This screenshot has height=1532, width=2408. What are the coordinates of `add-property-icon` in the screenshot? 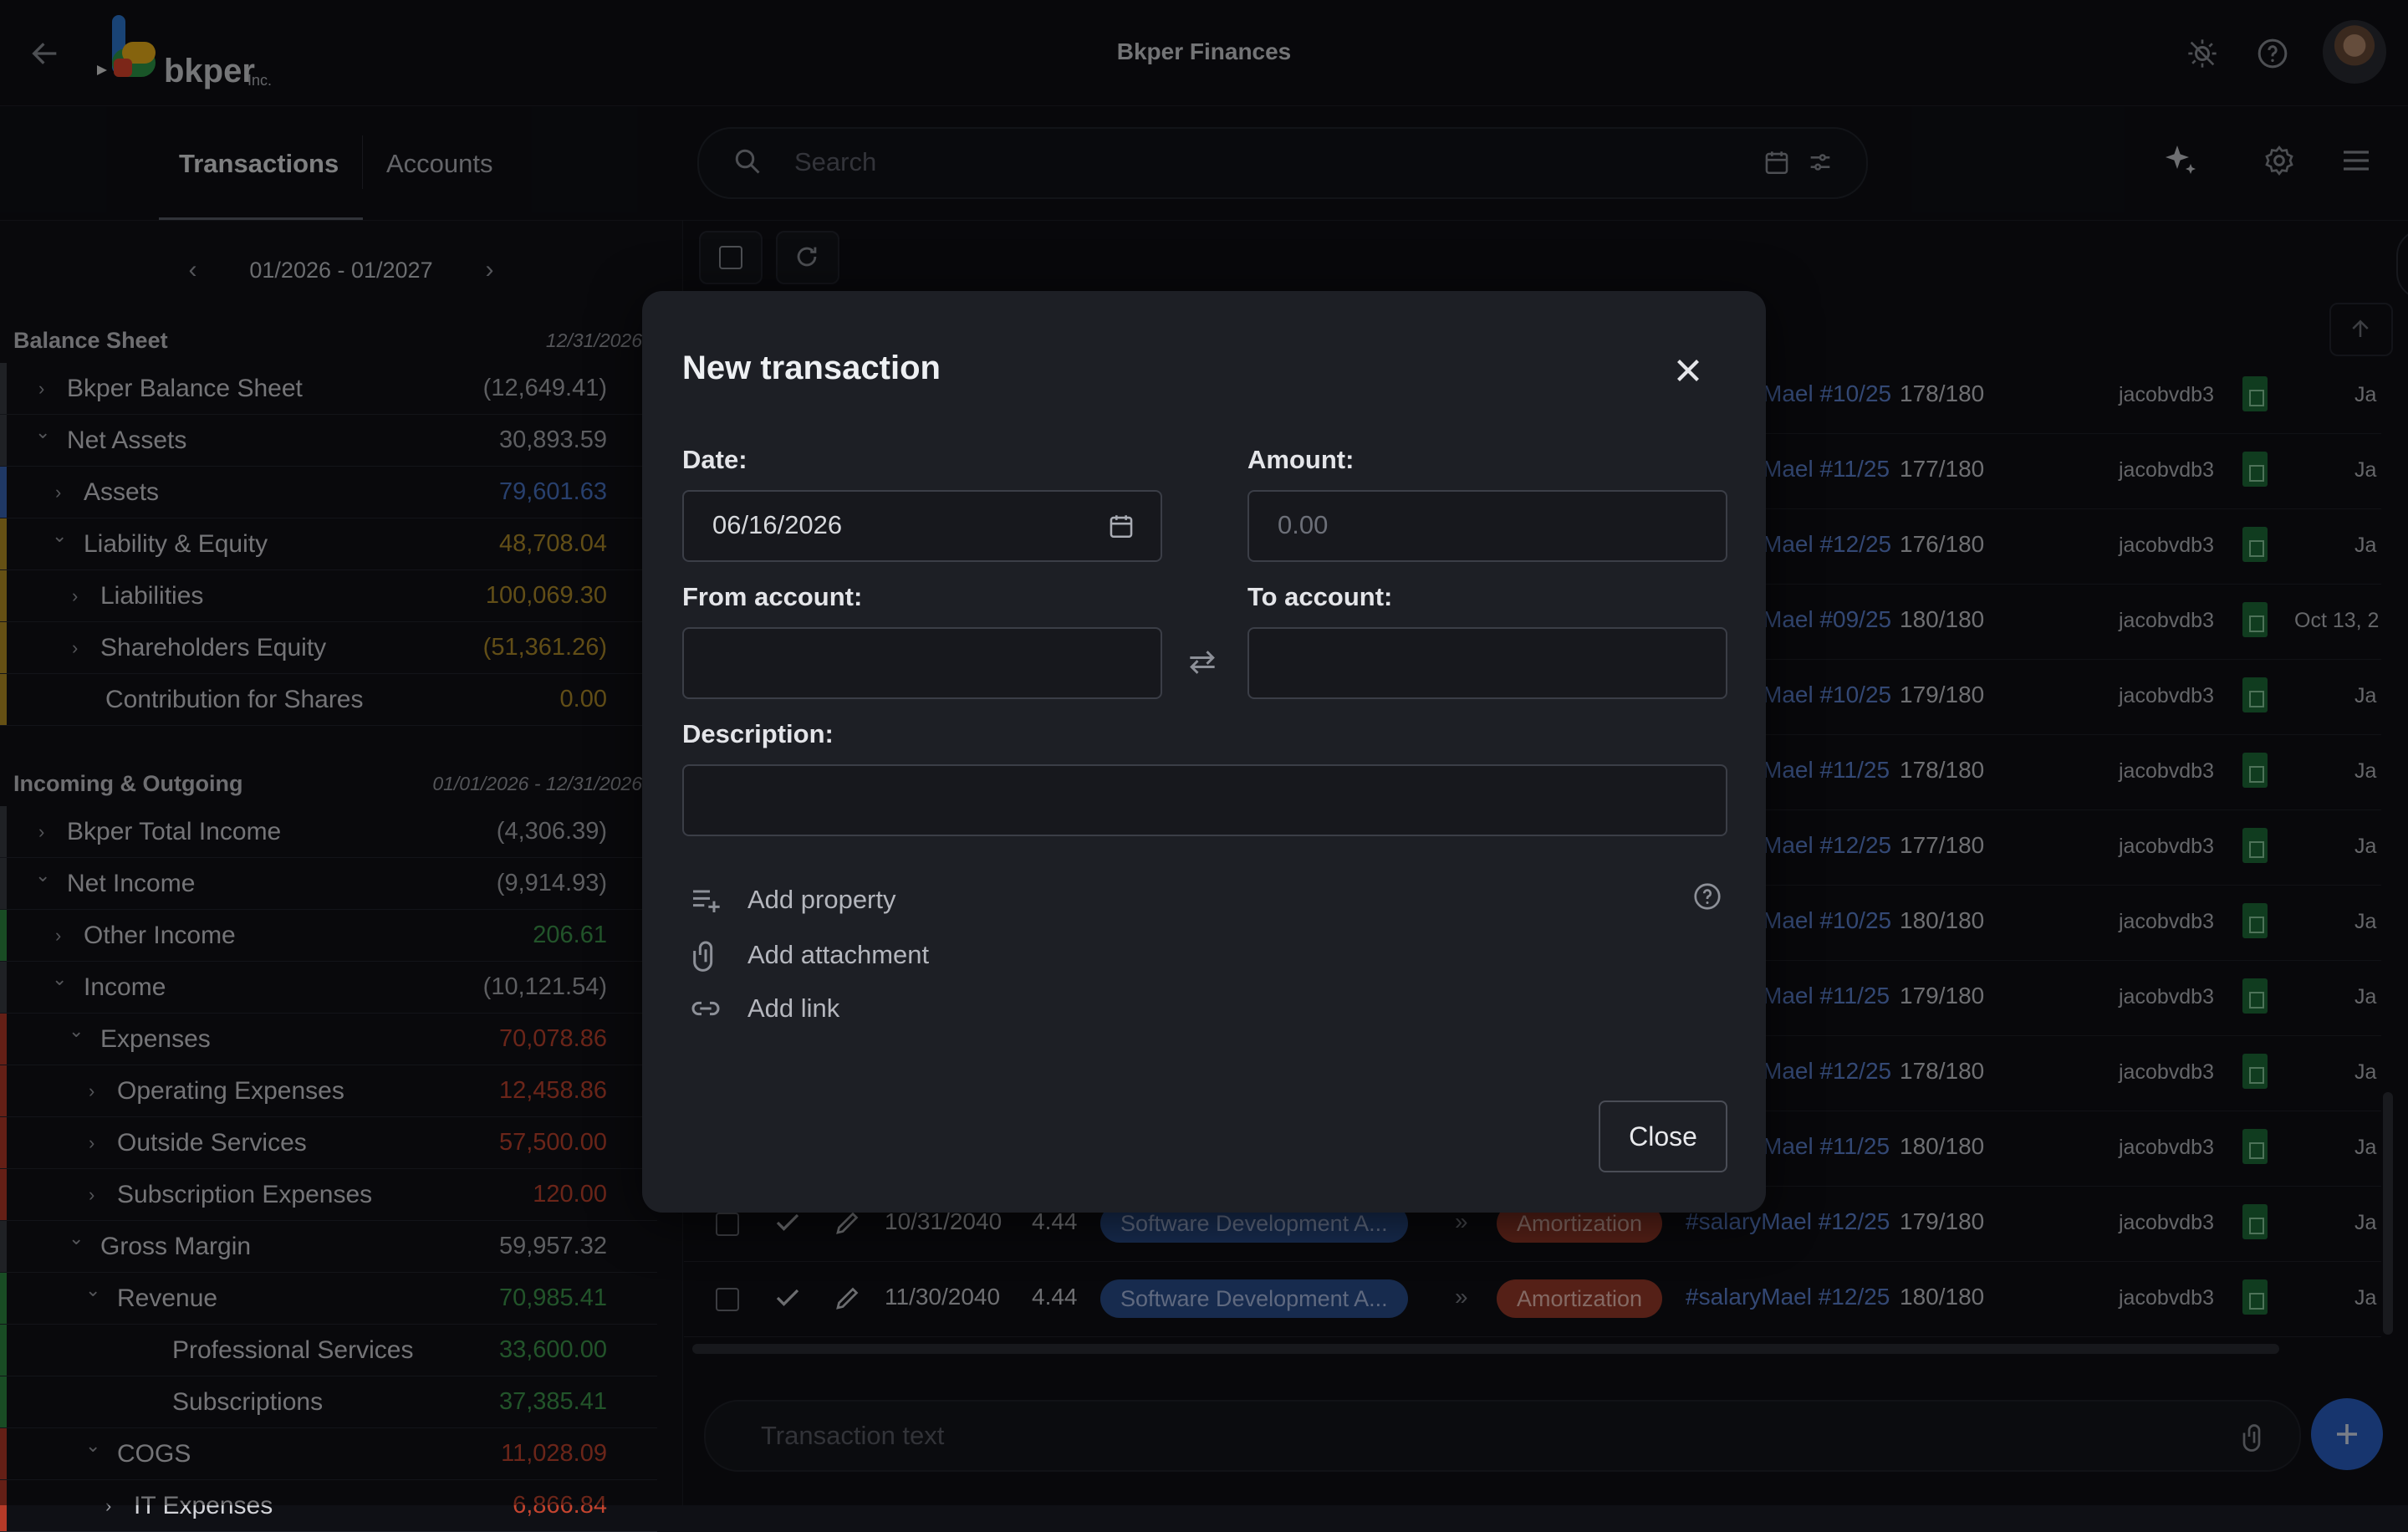 It's located at (706, 901).